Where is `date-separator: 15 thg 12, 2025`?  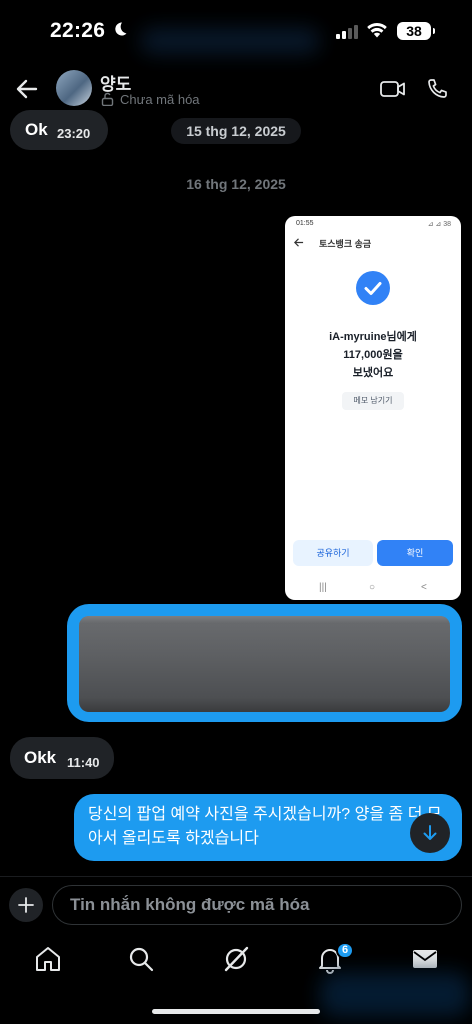
date-separator: 15 thg 12, 2025 is located at coordinates (236, 131).